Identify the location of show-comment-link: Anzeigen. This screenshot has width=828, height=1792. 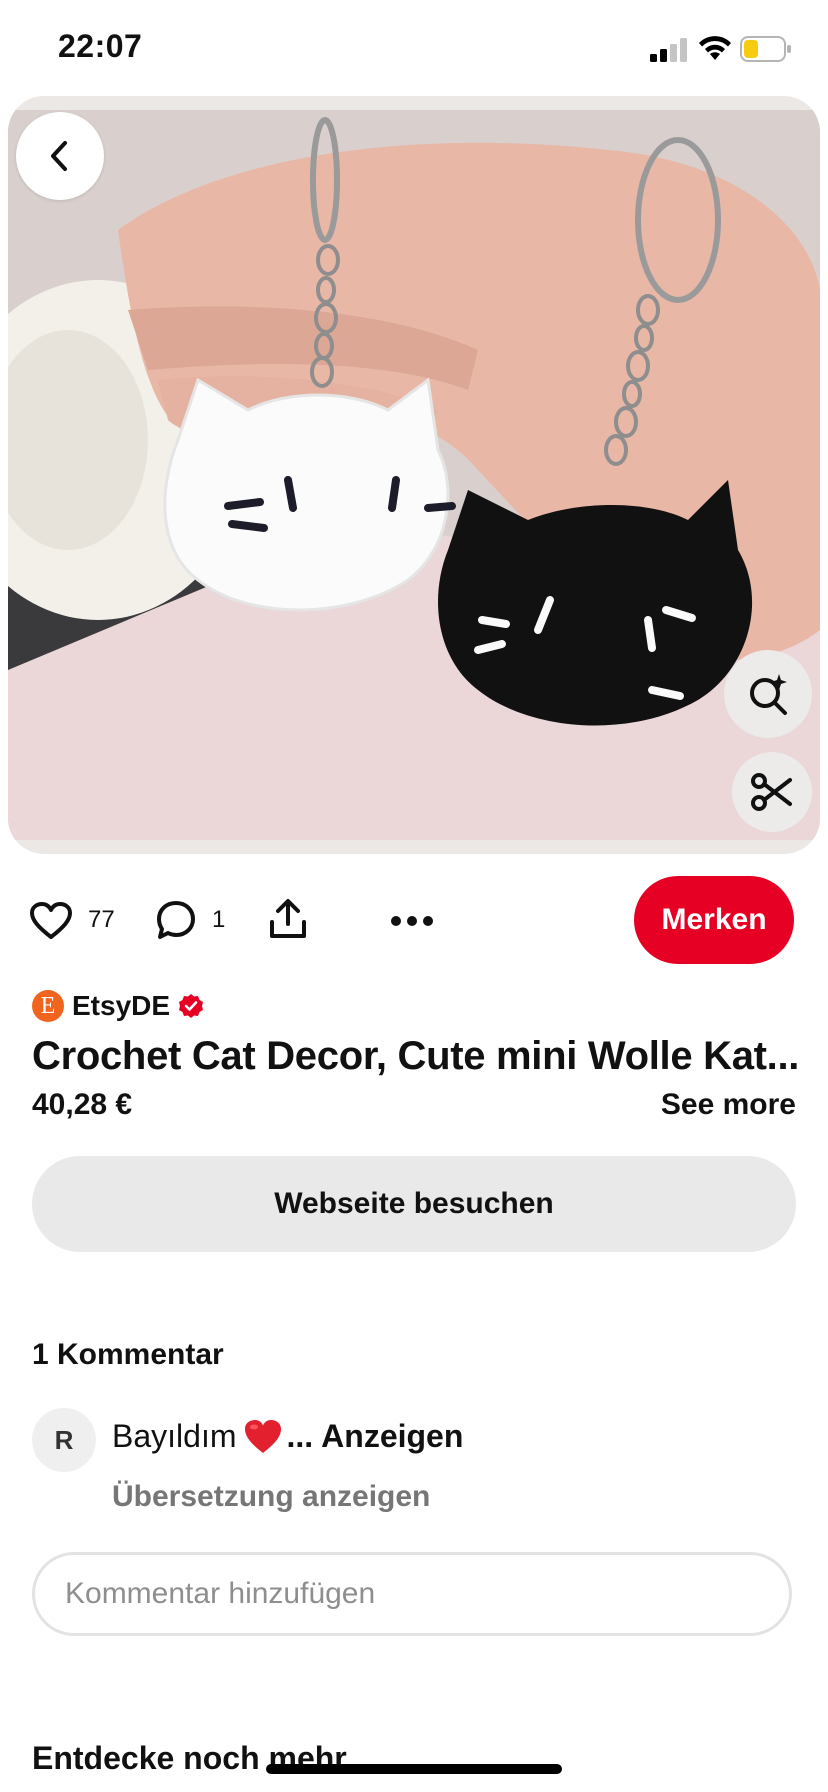
(392, 1436).